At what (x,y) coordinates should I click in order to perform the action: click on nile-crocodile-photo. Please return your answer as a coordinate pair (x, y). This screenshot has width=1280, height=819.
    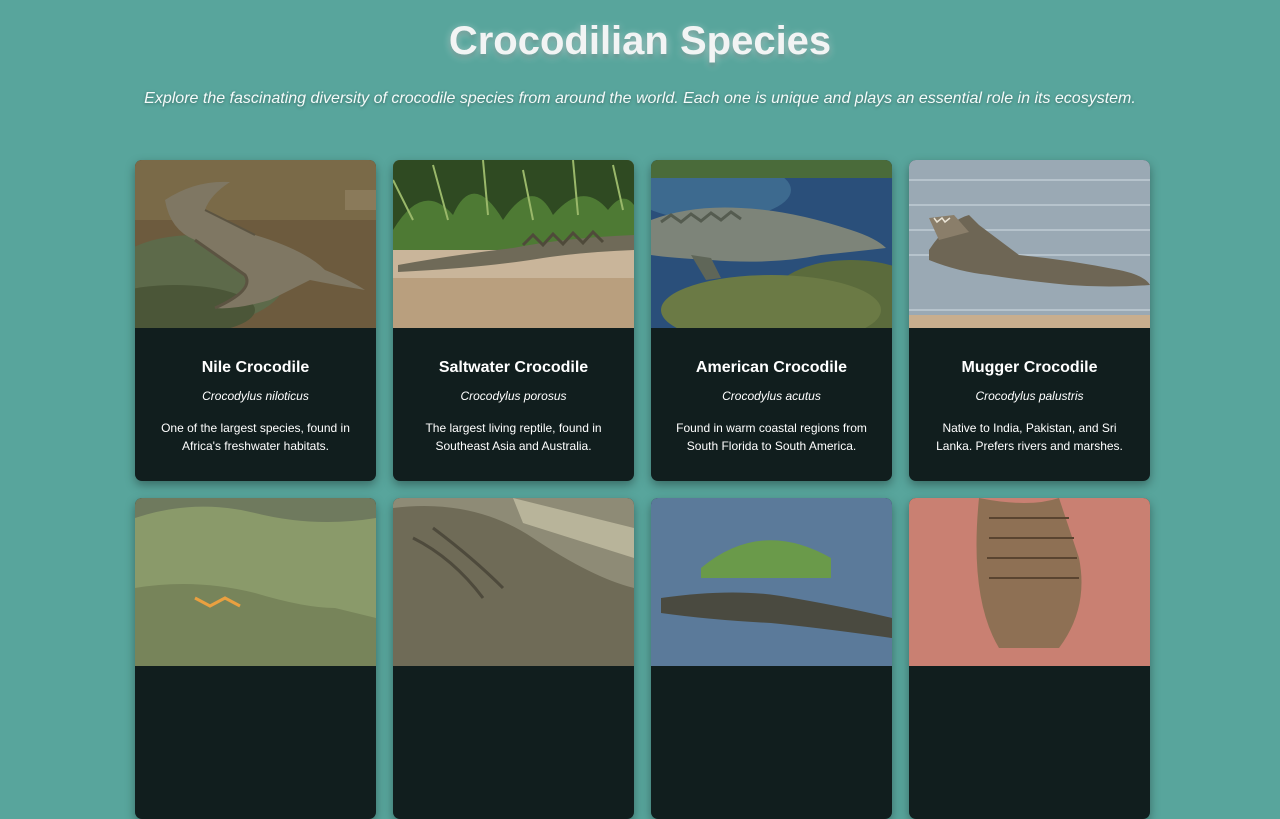
    Looking at the image, I should click on (255, 244).